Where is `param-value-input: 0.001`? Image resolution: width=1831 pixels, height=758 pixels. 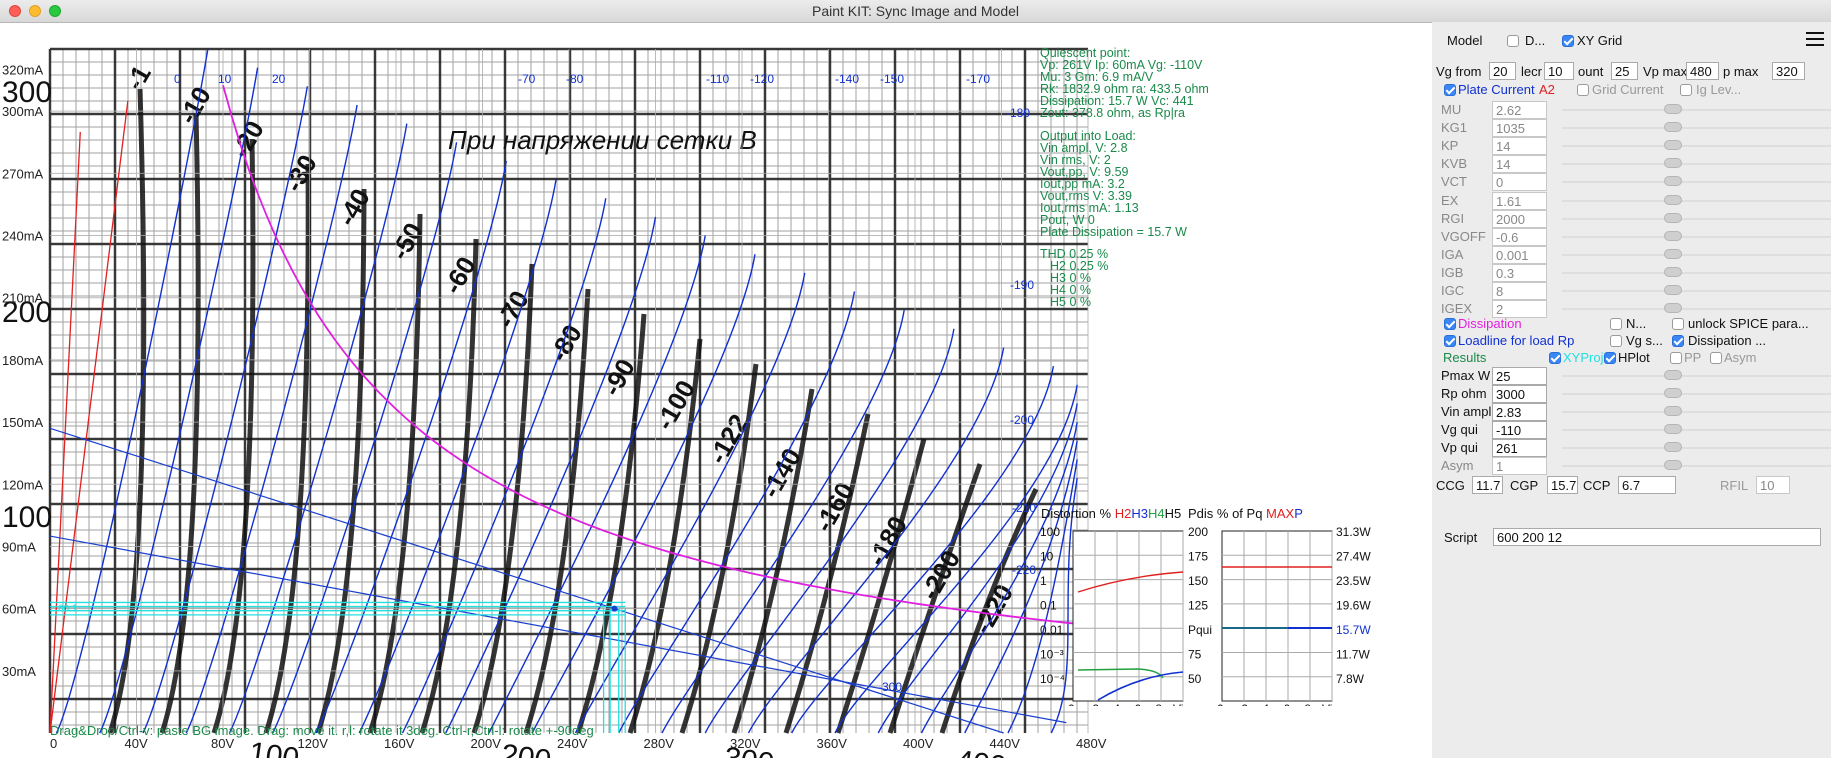 param-value-input: 0.001 is located at coordinates (1519, 254).